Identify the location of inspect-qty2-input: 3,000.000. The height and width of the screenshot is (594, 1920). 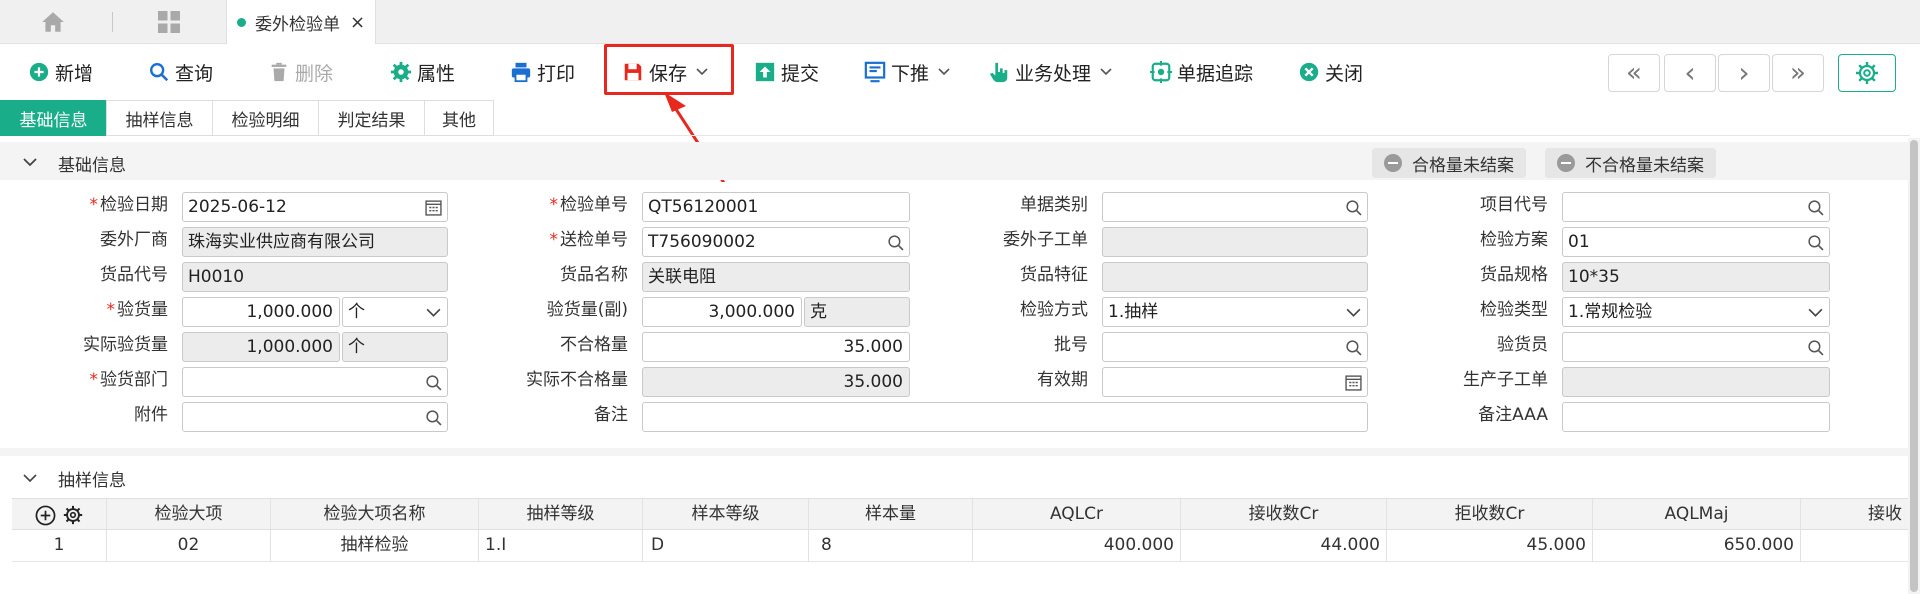
(722, 312).